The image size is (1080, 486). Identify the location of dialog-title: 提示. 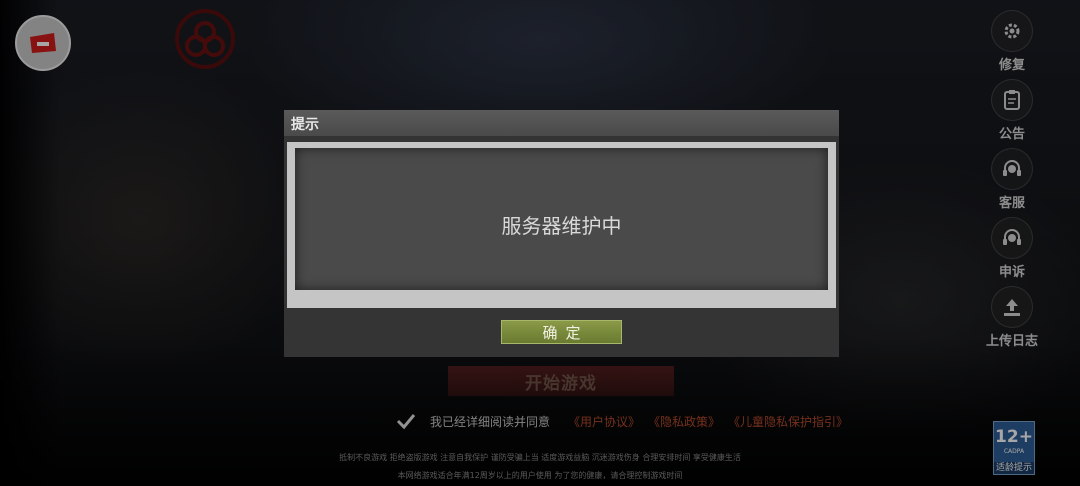
(305, 125).